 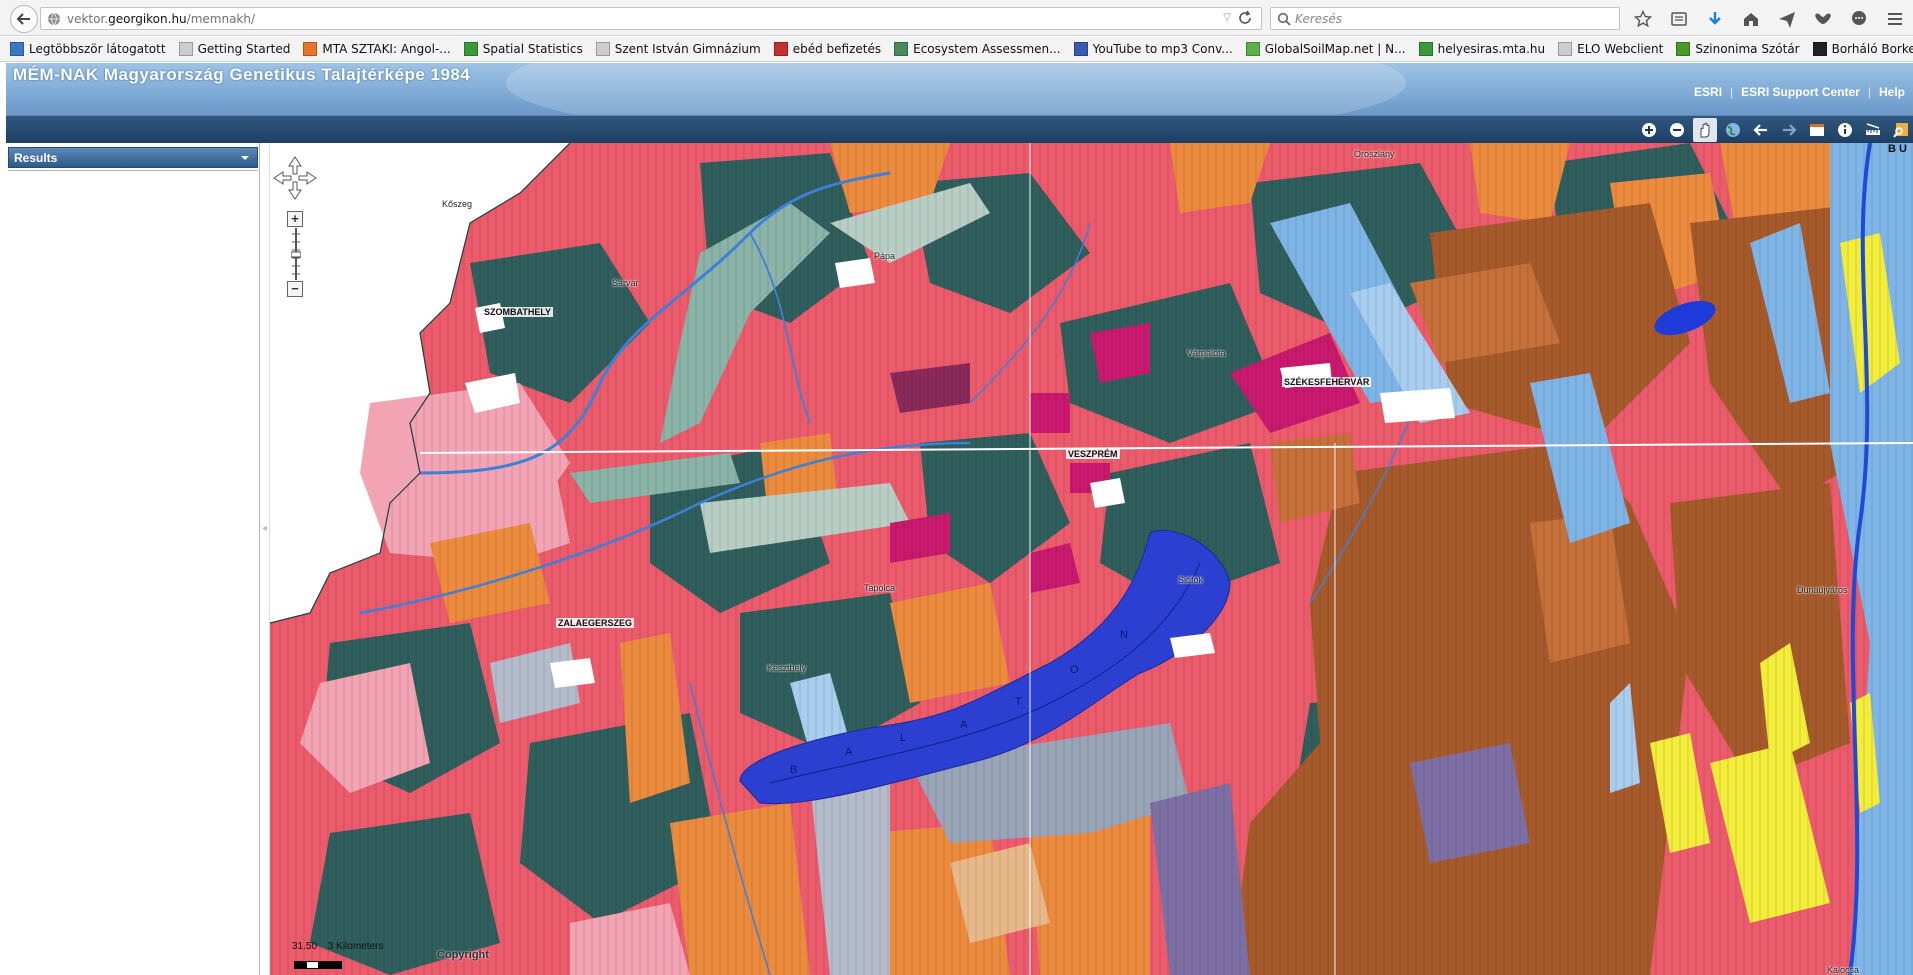 What do you see at coordinates (265, 559) in the screenshot?
I see `panel-splitter: ◂` at bounding box center [265, 559].